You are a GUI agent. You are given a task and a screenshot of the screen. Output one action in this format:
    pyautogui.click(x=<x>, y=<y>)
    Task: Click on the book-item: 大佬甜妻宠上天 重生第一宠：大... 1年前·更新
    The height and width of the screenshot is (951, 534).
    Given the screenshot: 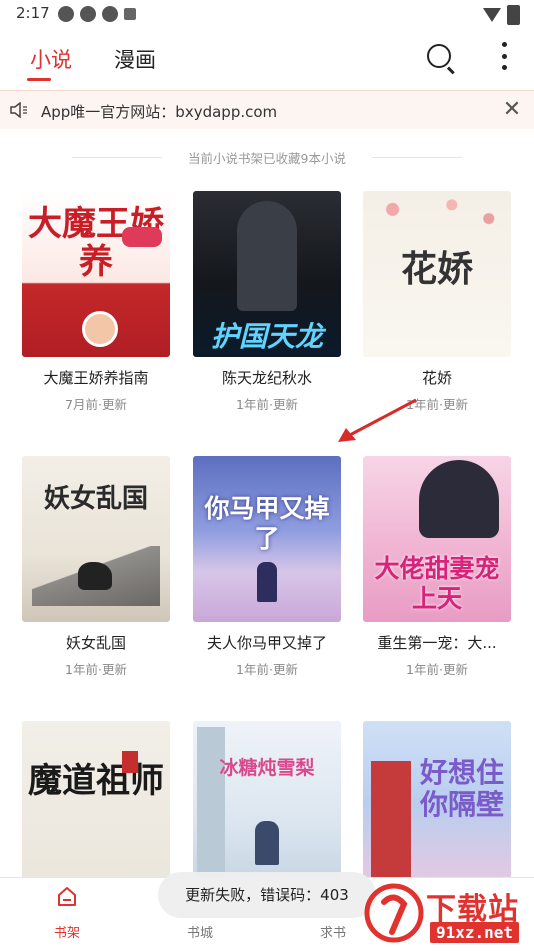 What is the action you would take?
    pyautogui.click(x=437, y=567)
    